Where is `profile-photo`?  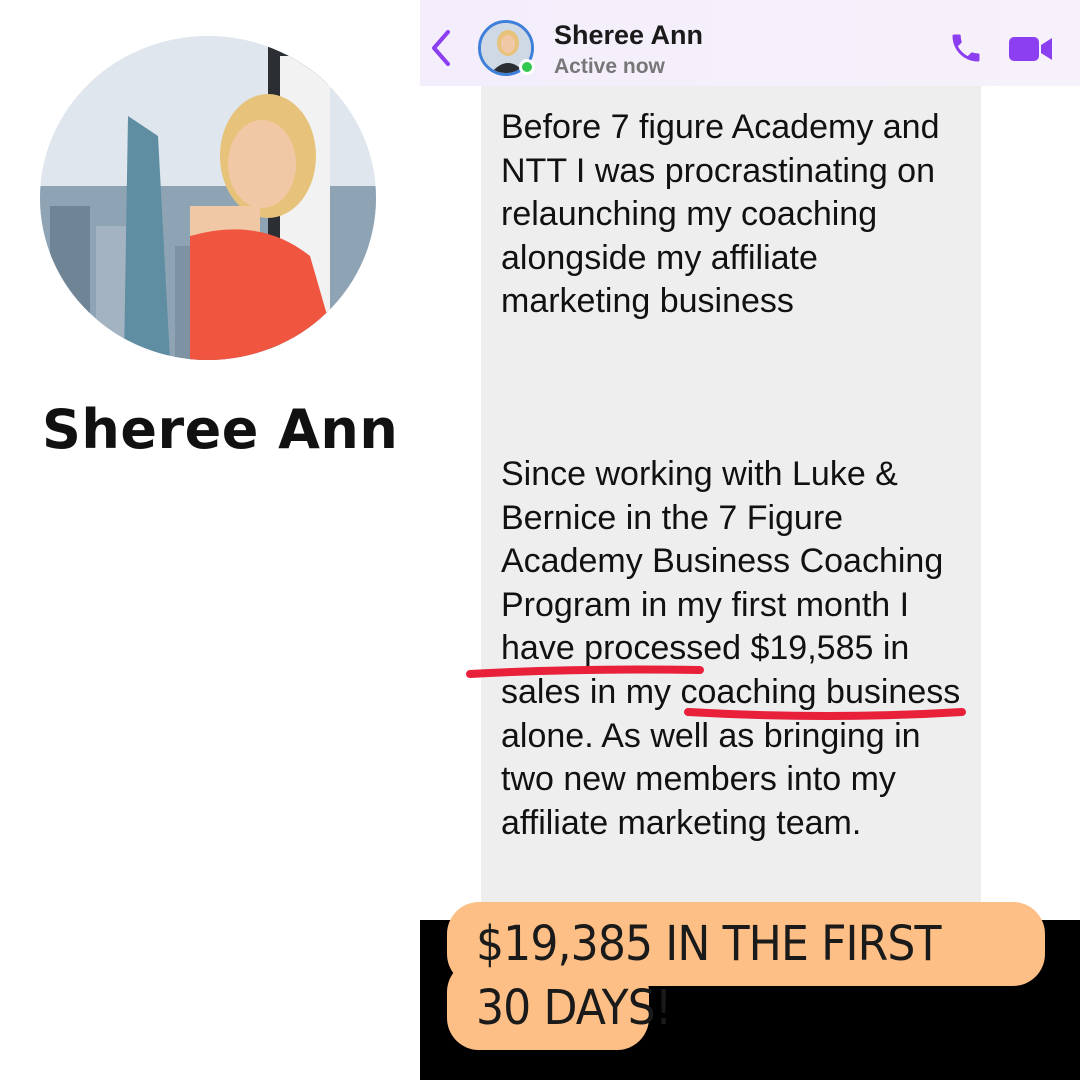 profile-photo is located at coordinates (208, 198).